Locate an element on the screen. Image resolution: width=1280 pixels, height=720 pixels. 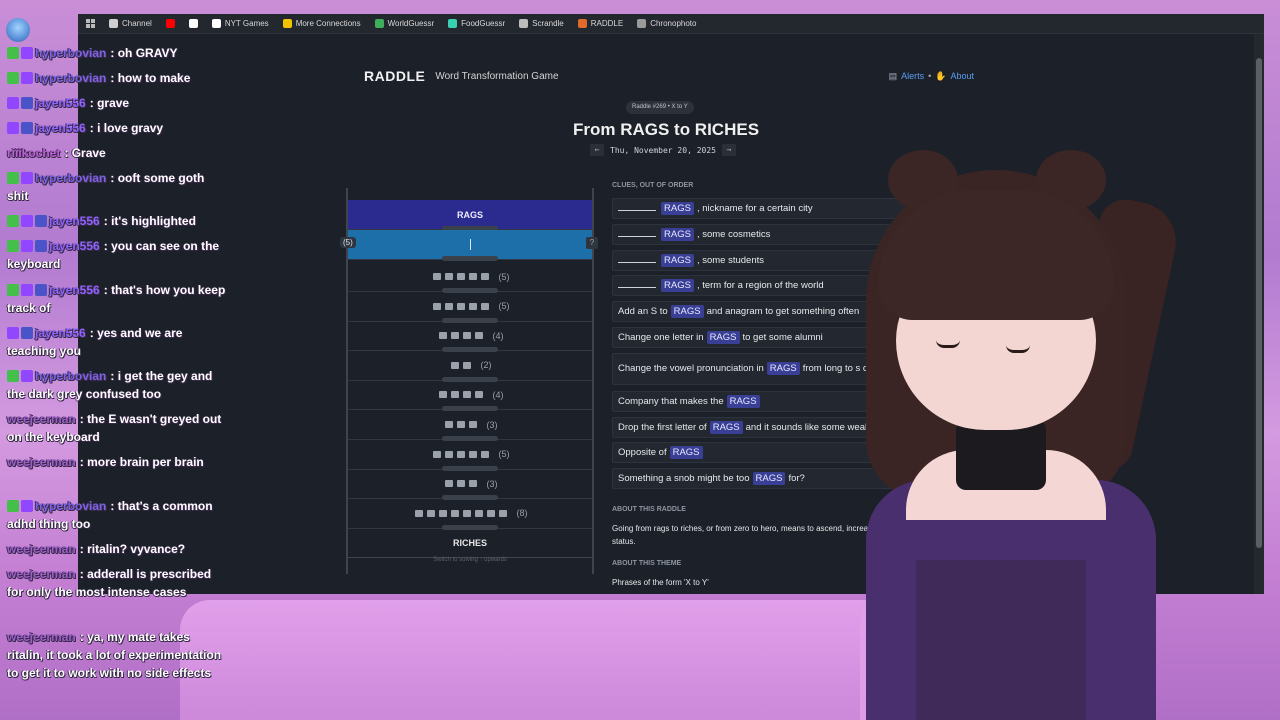
clue-text: RAGS, nickname for a certain city is located at coordinates (715, 208).